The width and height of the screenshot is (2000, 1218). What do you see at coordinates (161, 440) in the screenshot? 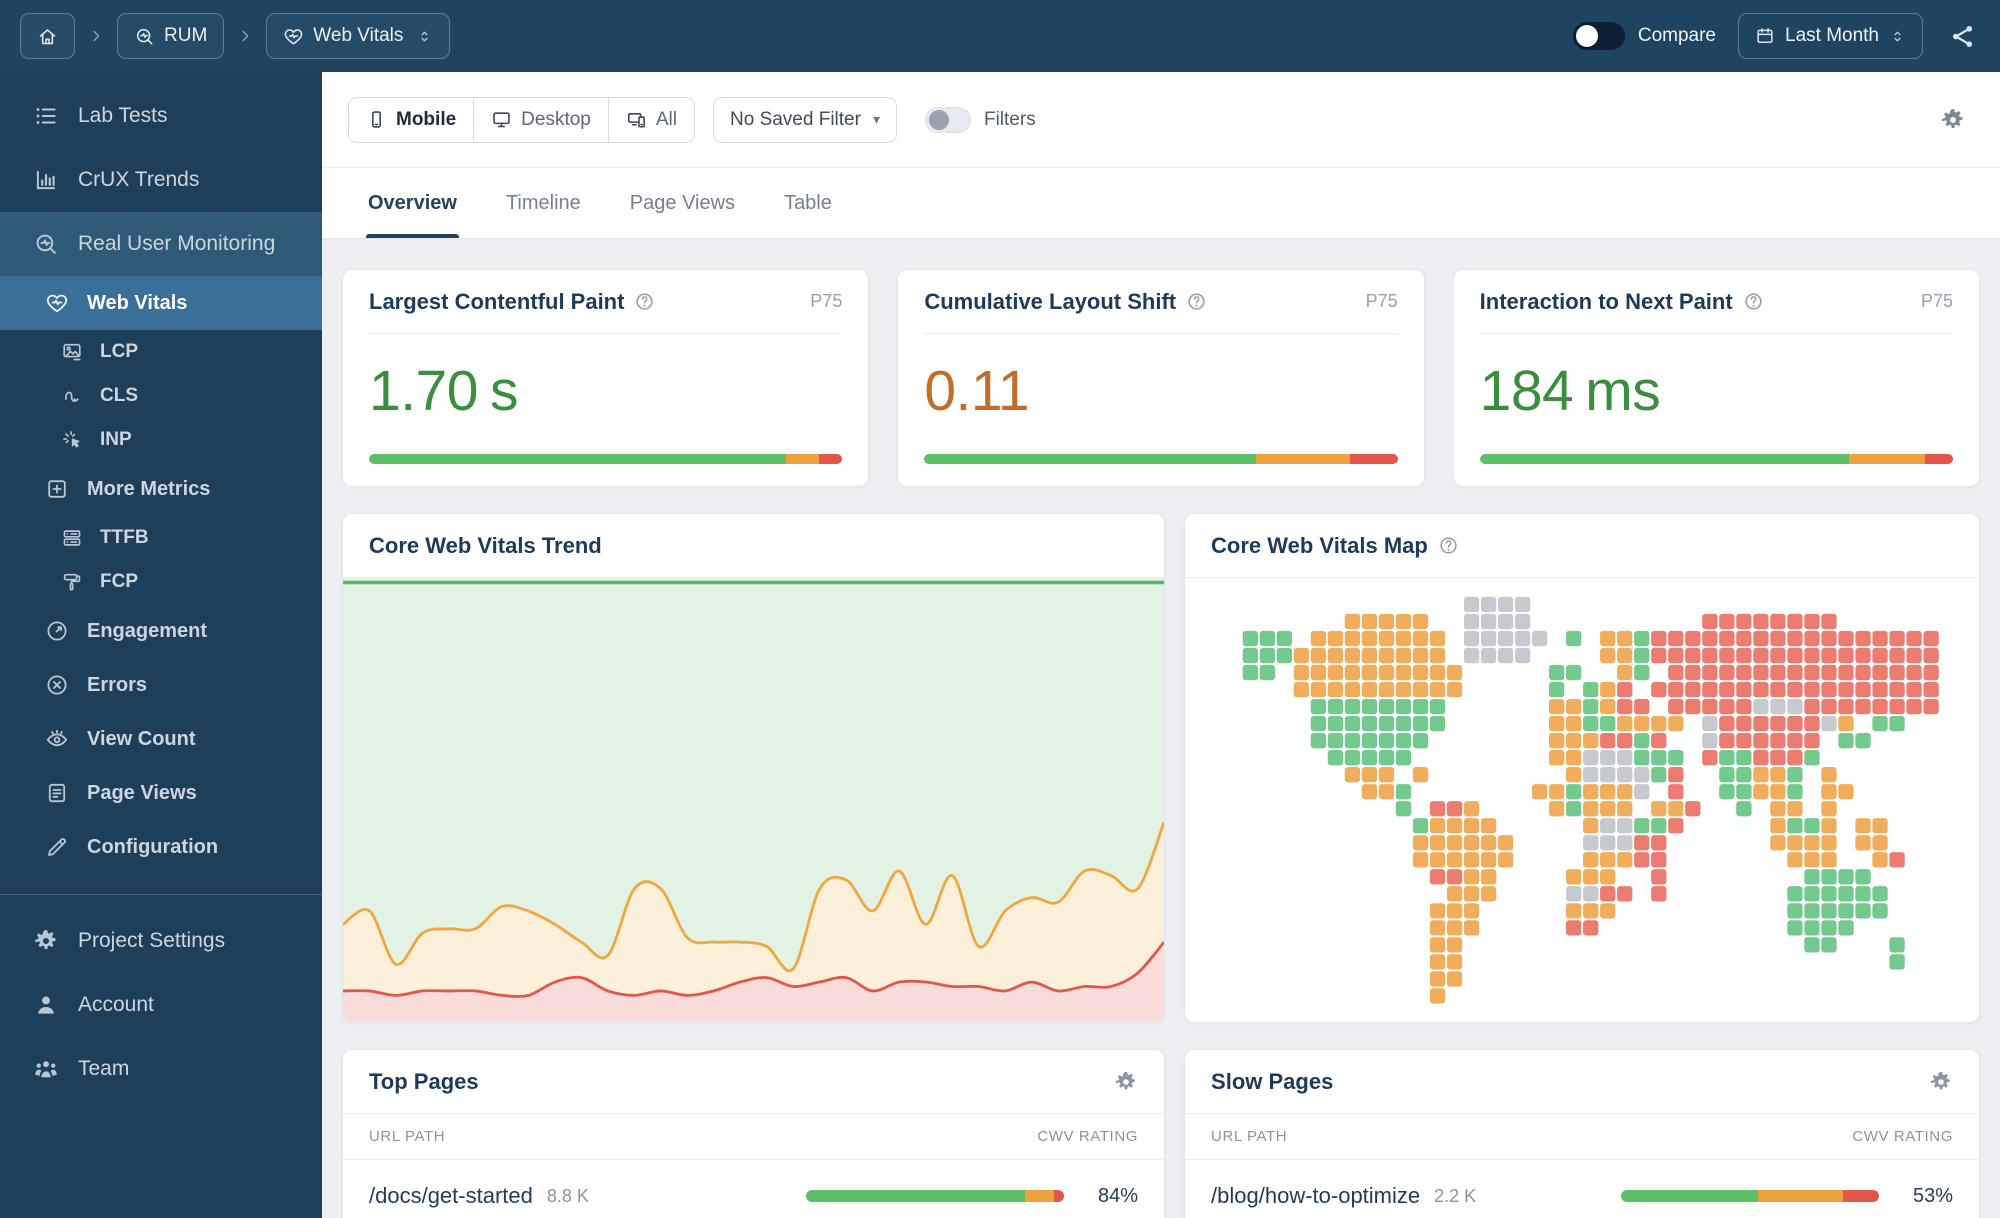
I see `sidebar-item-inp: INP` at bounding box center [161, 440].